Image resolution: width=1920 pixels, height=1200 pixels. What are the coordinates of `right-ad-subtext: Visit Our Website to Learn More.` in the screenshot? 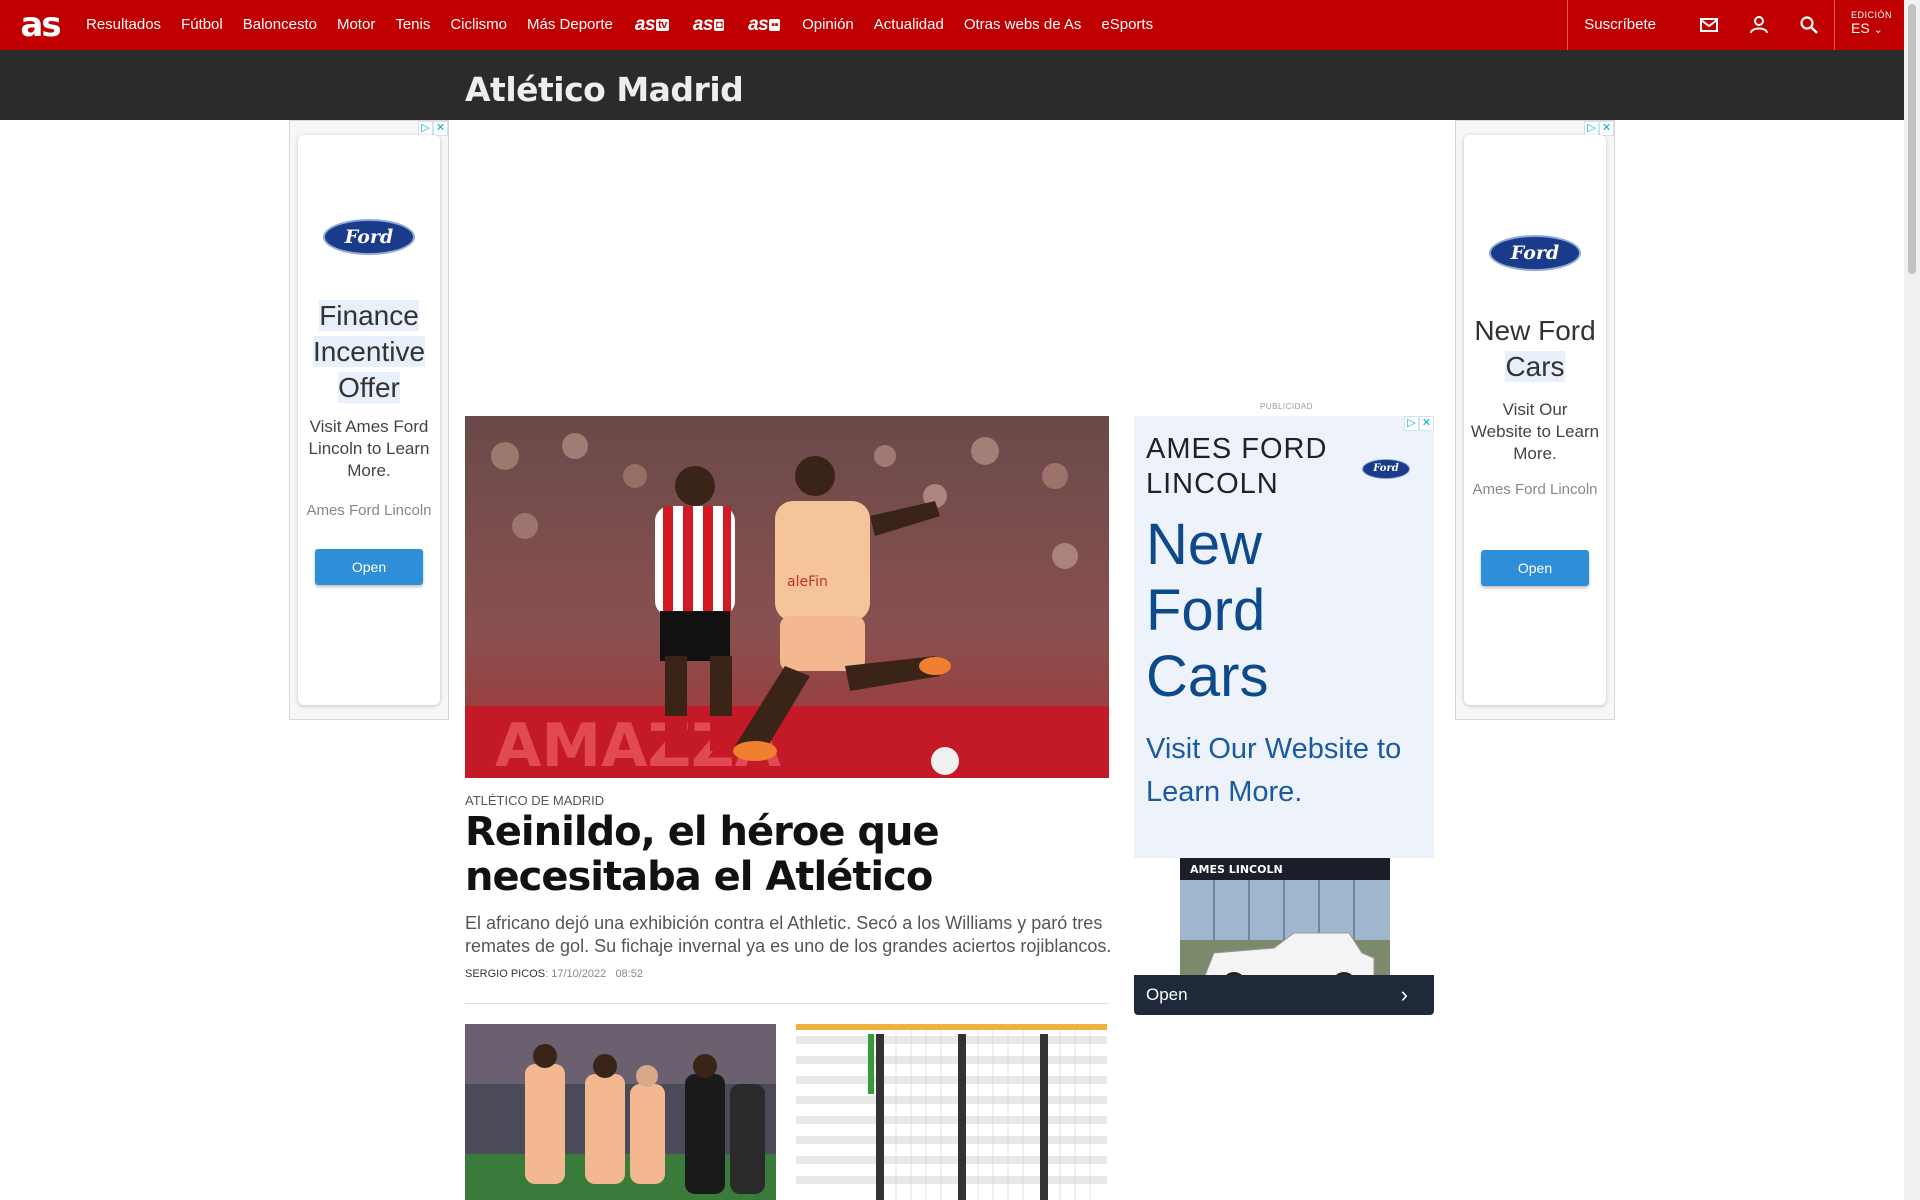 It's located at (1535, 431).